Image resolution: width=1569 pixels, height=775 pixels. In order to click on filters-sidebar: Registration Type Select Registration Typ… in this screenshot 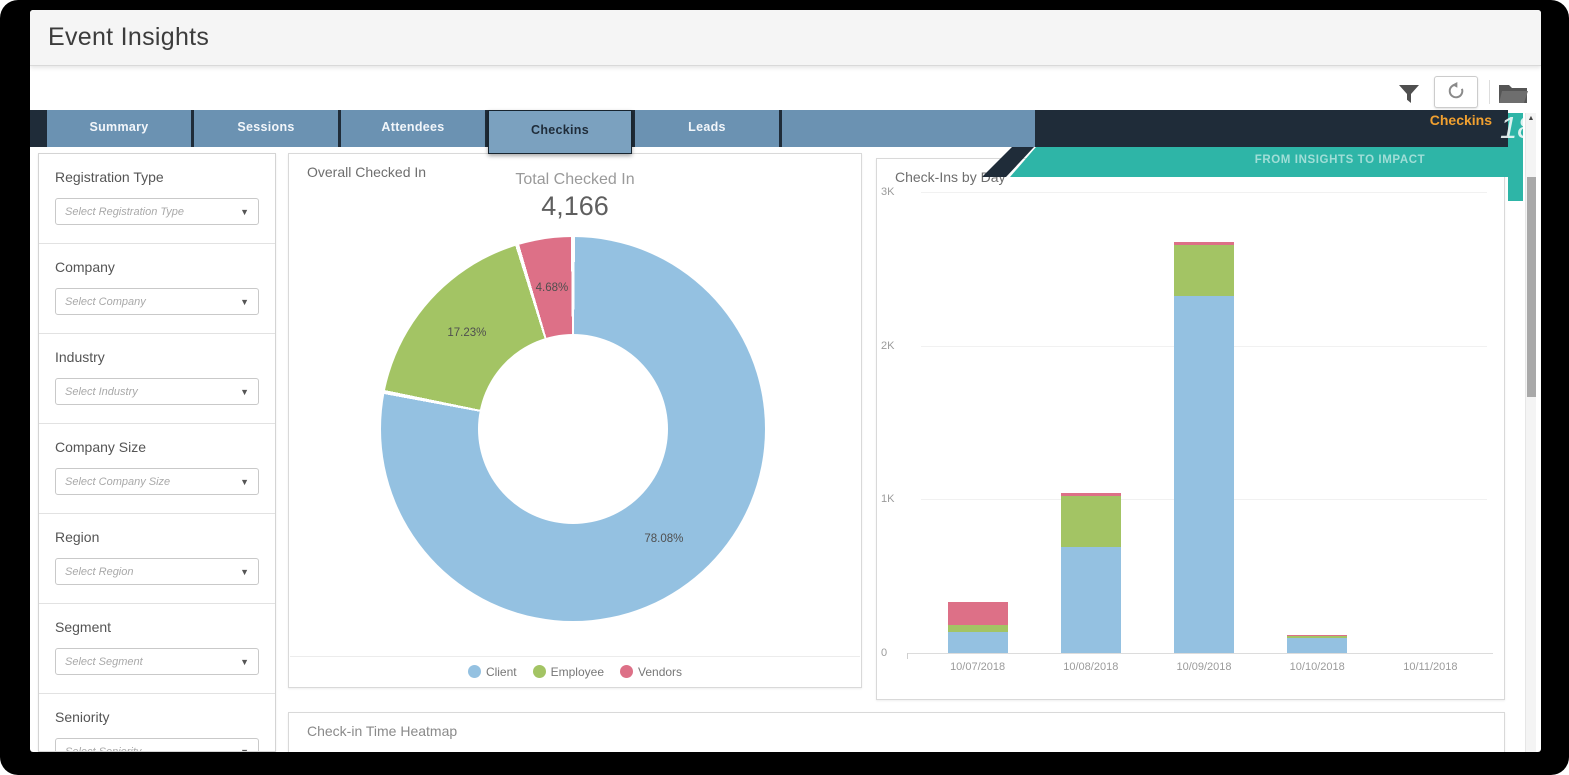, I will do `click(157, 452)`.